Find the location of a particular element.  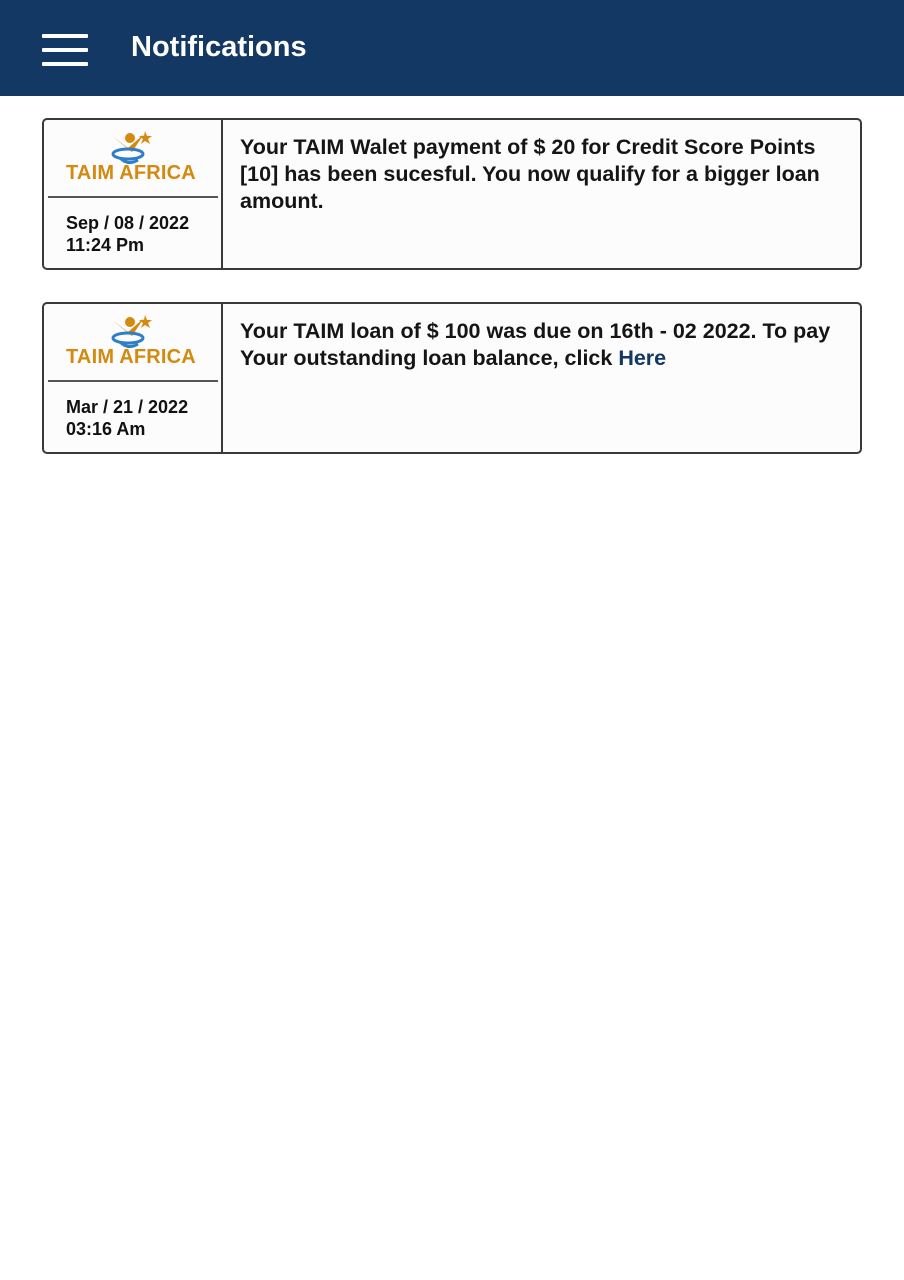

here-link: Here is located at coordinates (642, 358).